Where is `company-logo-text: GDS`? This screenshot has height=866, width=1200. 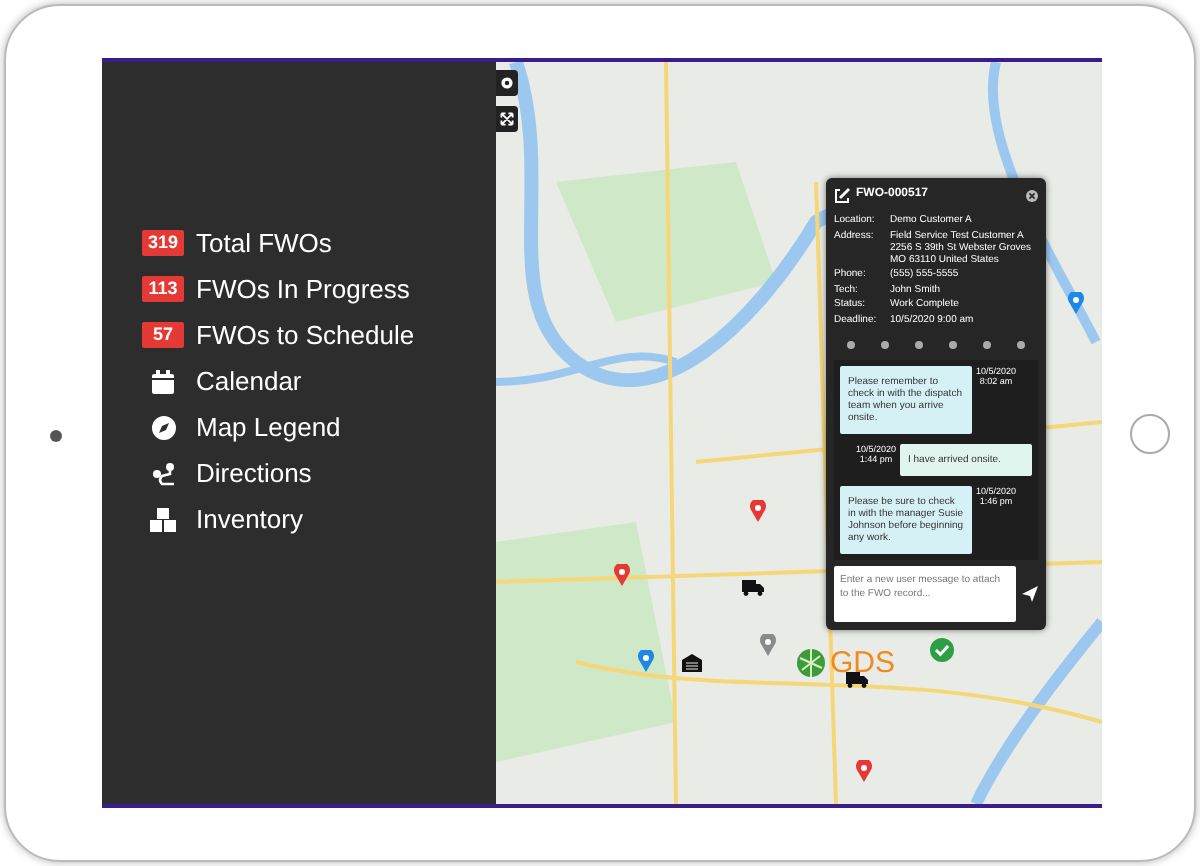 company-logo-text: GDS is located at coordinates (863, 663).